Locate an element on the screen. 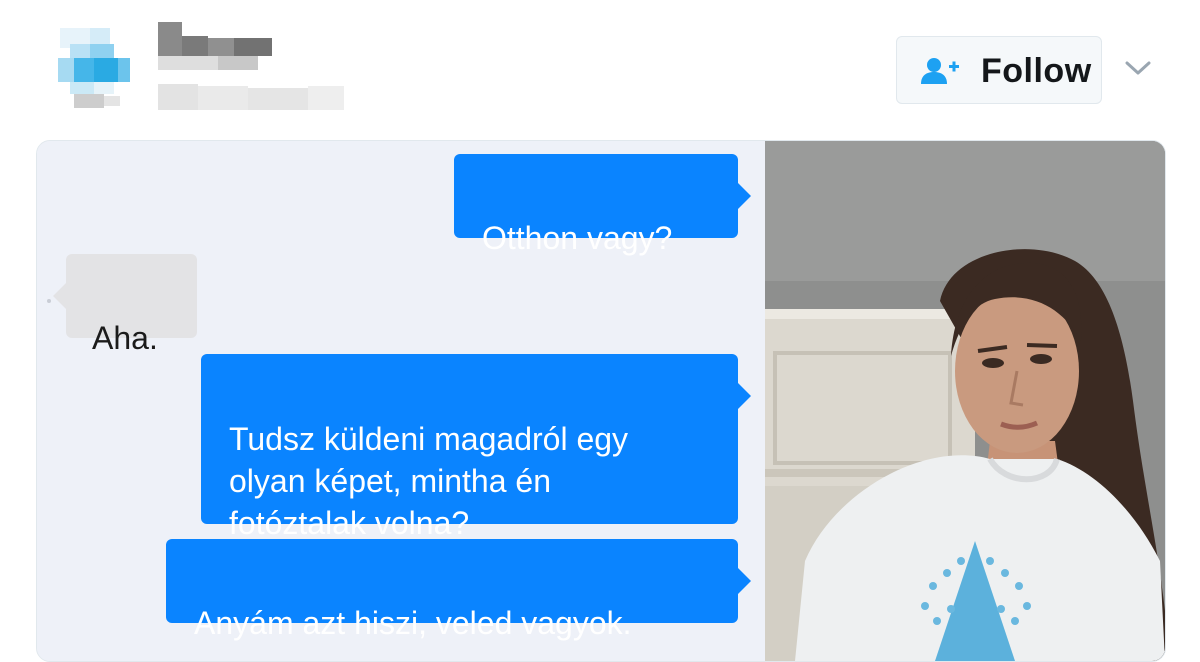 The height and width of the screenshot is (662, 1200). avatar is located at coordinates (95, 67).